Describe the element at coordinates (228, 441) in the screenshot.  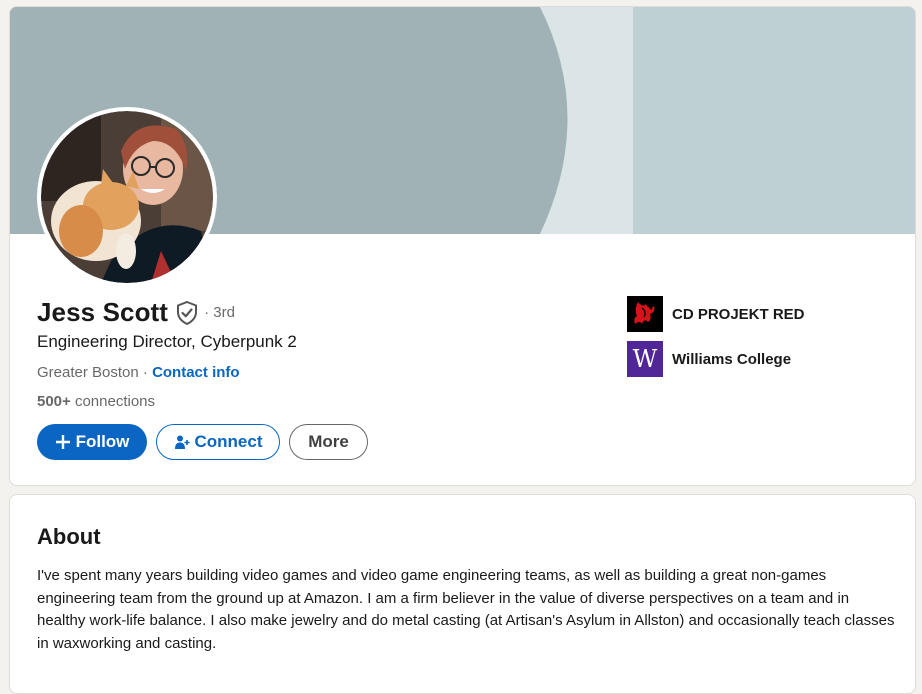
I see `connect-label: Connect` at that location.